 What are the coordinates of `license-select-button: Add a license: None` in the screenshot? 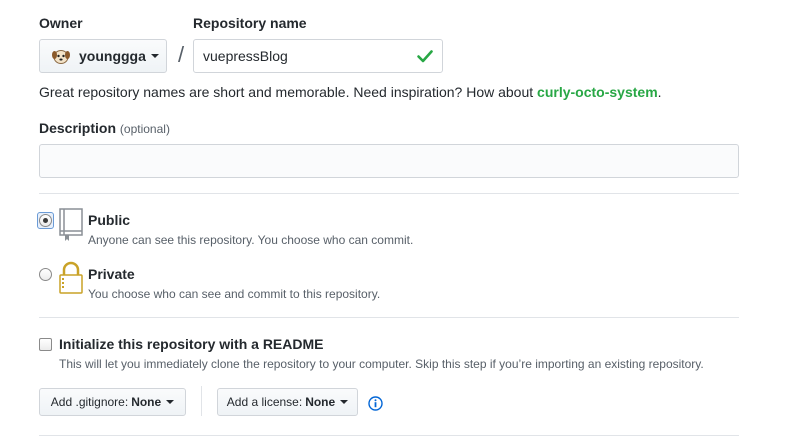 It's located at (287, 402).